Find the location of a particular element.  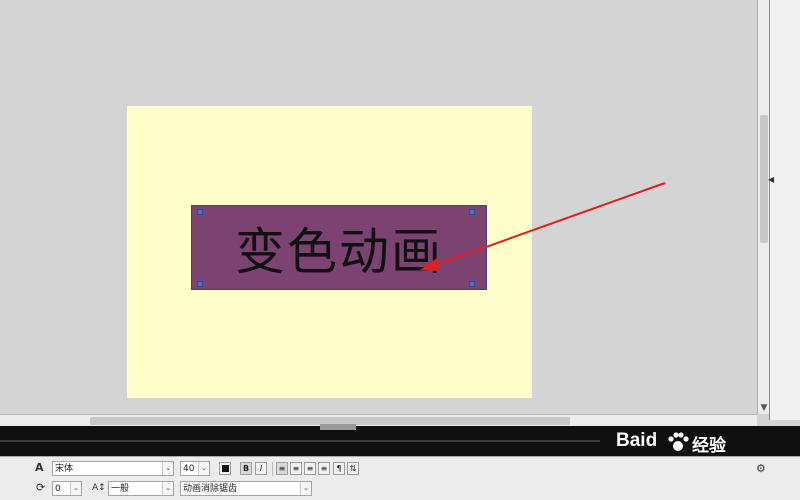

separator is located at coordinates (272, 469).